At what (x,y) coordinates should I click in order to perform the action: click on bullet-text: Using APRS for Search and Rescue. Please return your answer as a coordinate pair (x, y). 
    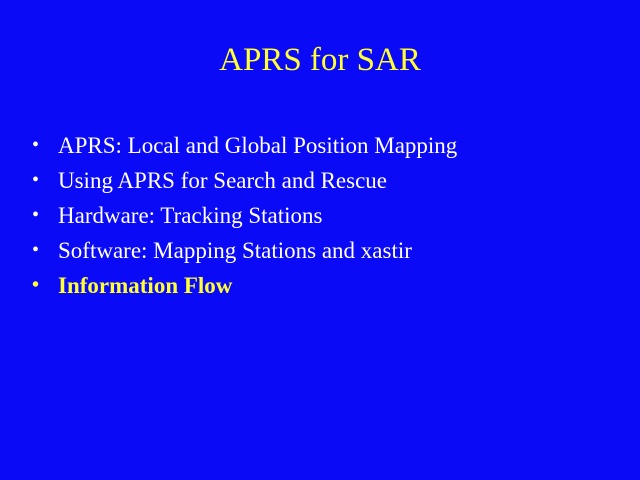
    Looking at the image, I should click on (222, 180).